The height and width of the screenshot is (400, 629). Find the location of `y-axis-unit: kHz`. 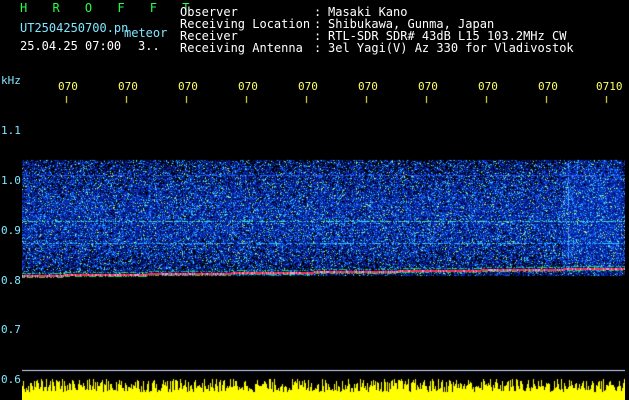

y-axis-unit: kHz is located at coordinates (11, 80).